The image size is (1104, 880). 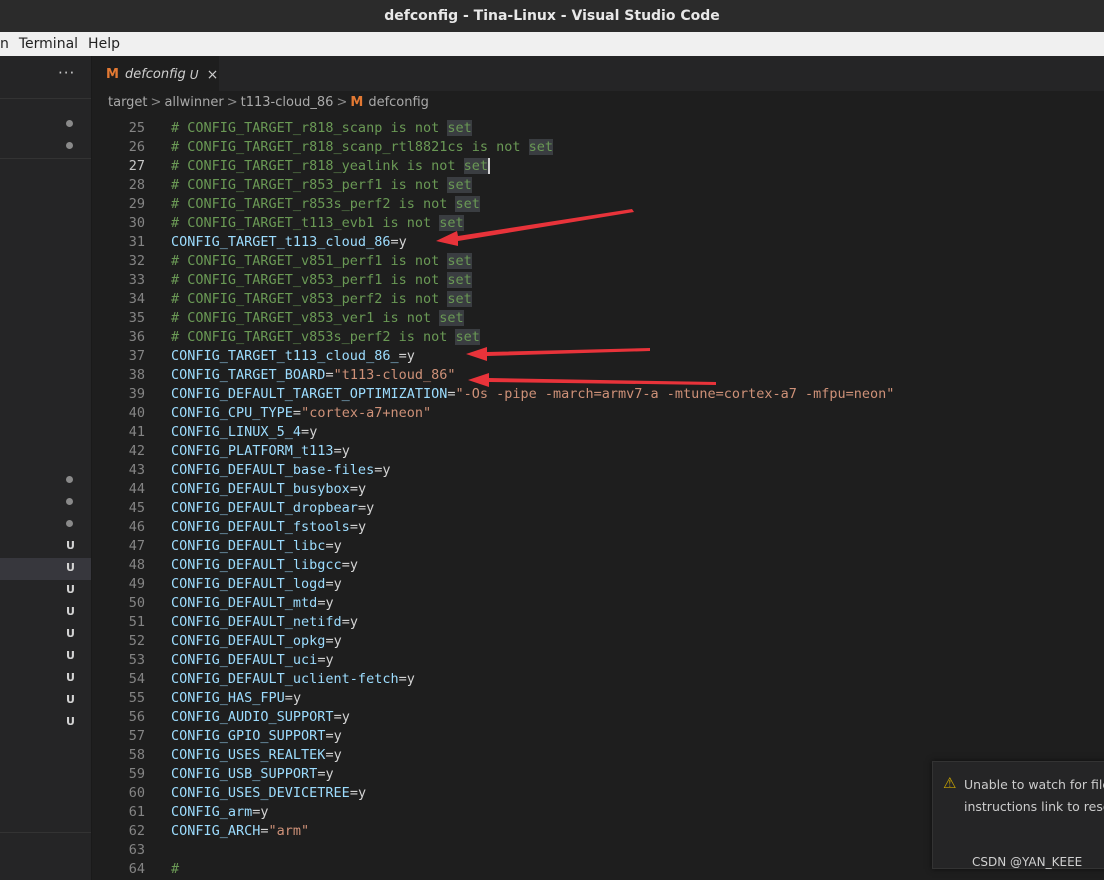 I want to click on line-number: 59, so click(x=136, y=774).